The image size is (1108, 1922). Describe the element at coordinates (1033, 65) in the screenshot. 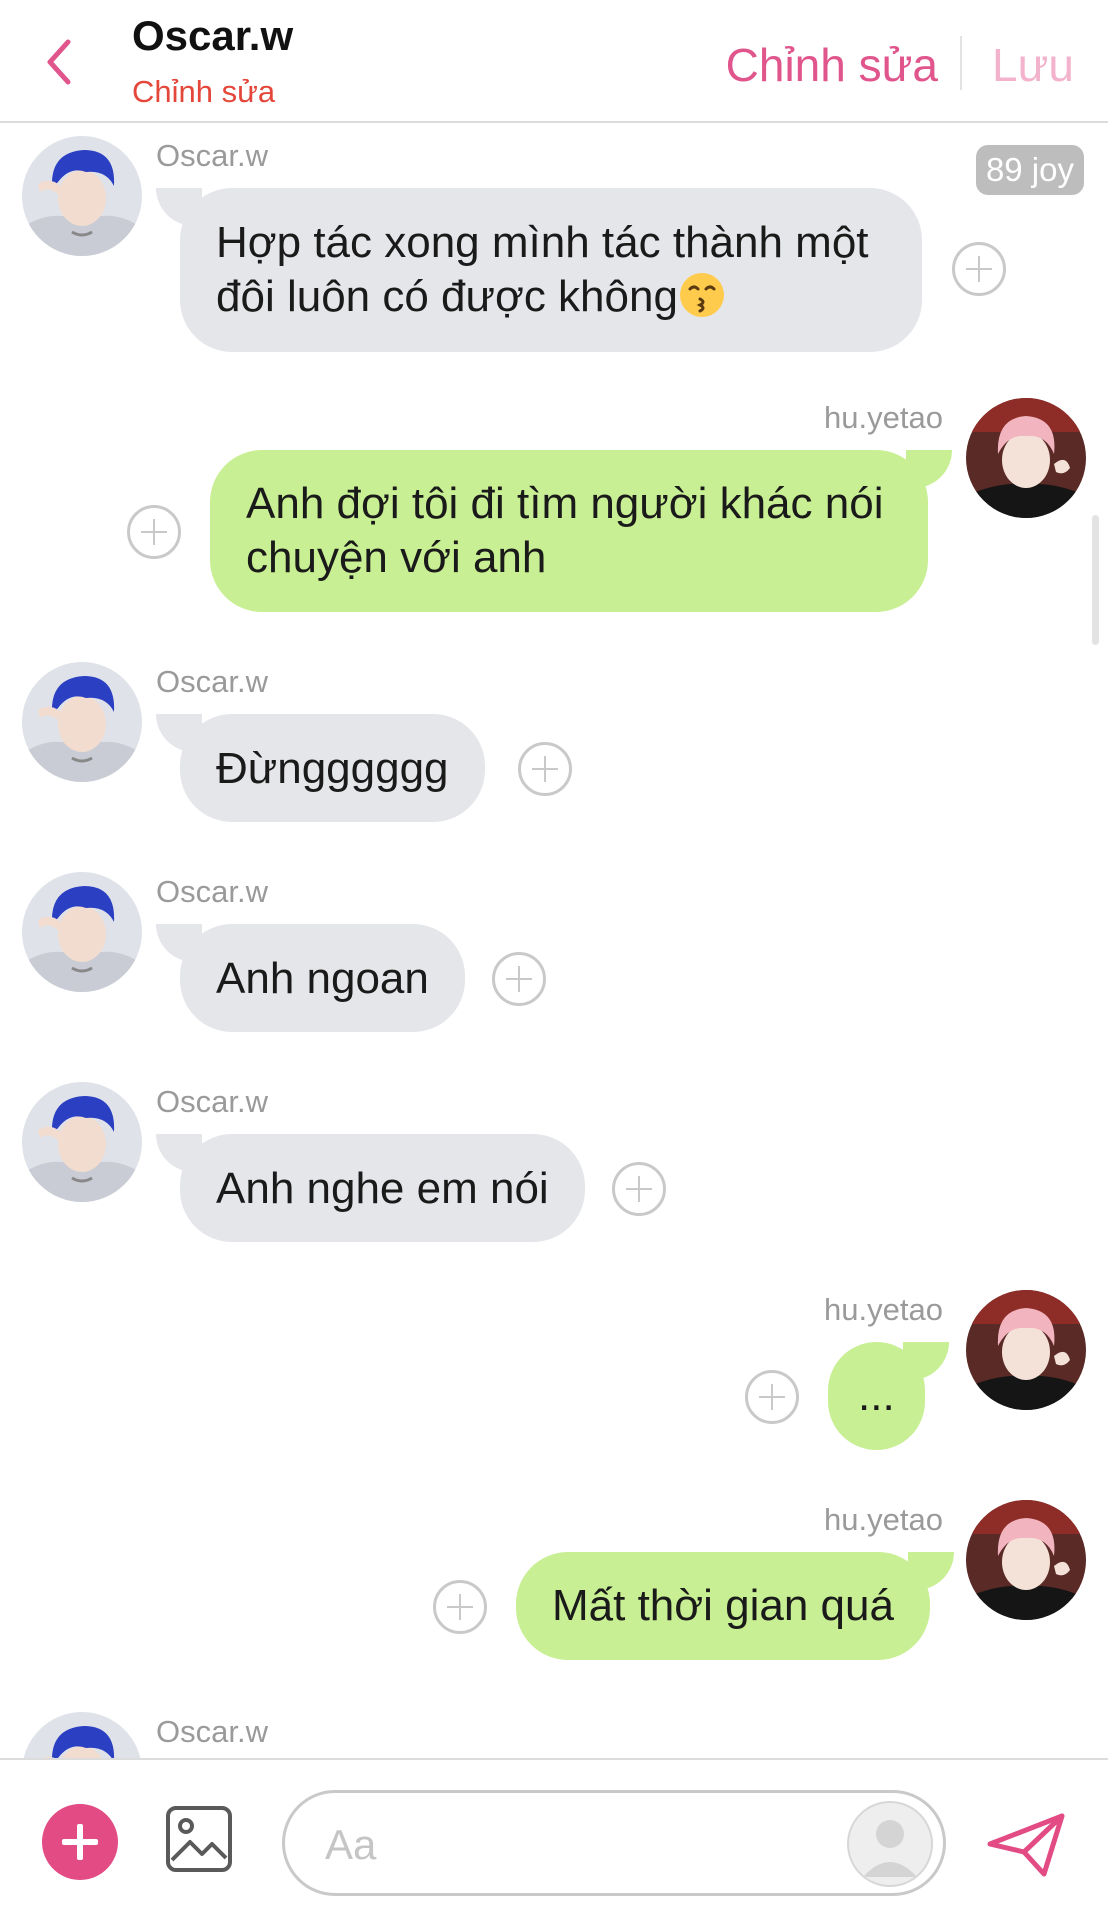

I see `save-button: Lưu` at that location.